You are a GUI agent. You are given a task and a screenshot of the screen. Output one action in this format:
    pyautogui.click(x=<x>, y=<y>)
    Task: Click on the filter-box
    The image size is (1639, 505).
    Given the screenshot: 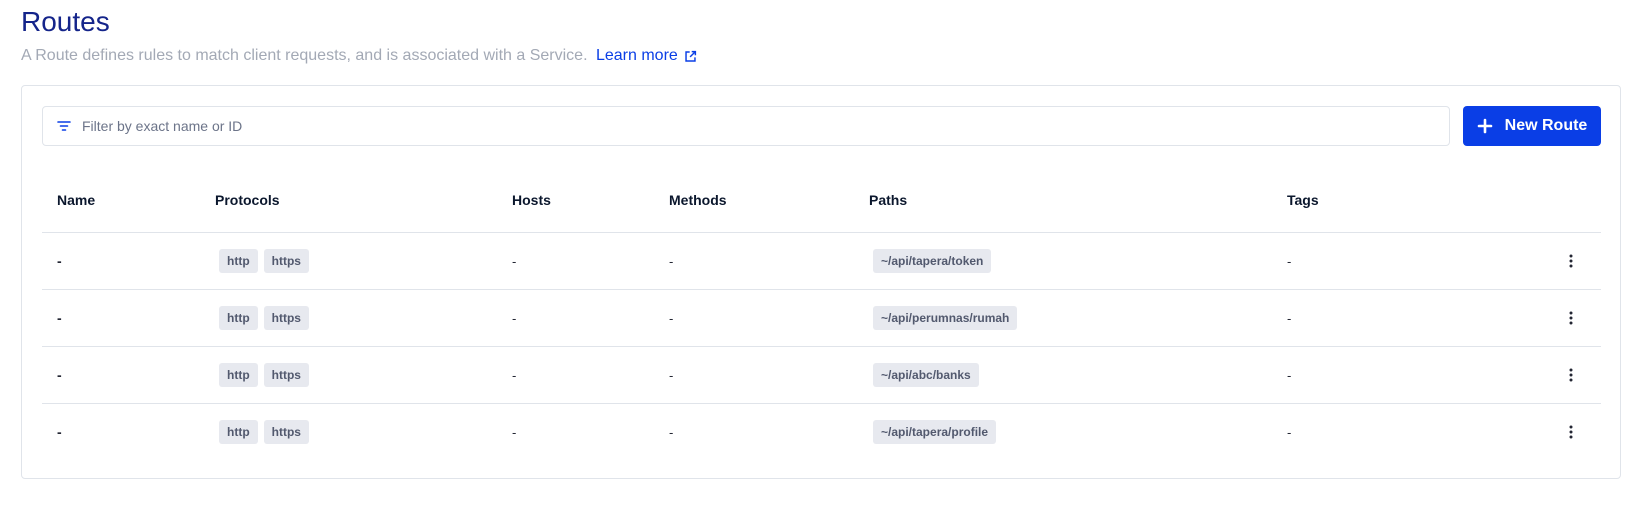 What is the action you would take?
    pyautogui.click(x=746, y=126)
    